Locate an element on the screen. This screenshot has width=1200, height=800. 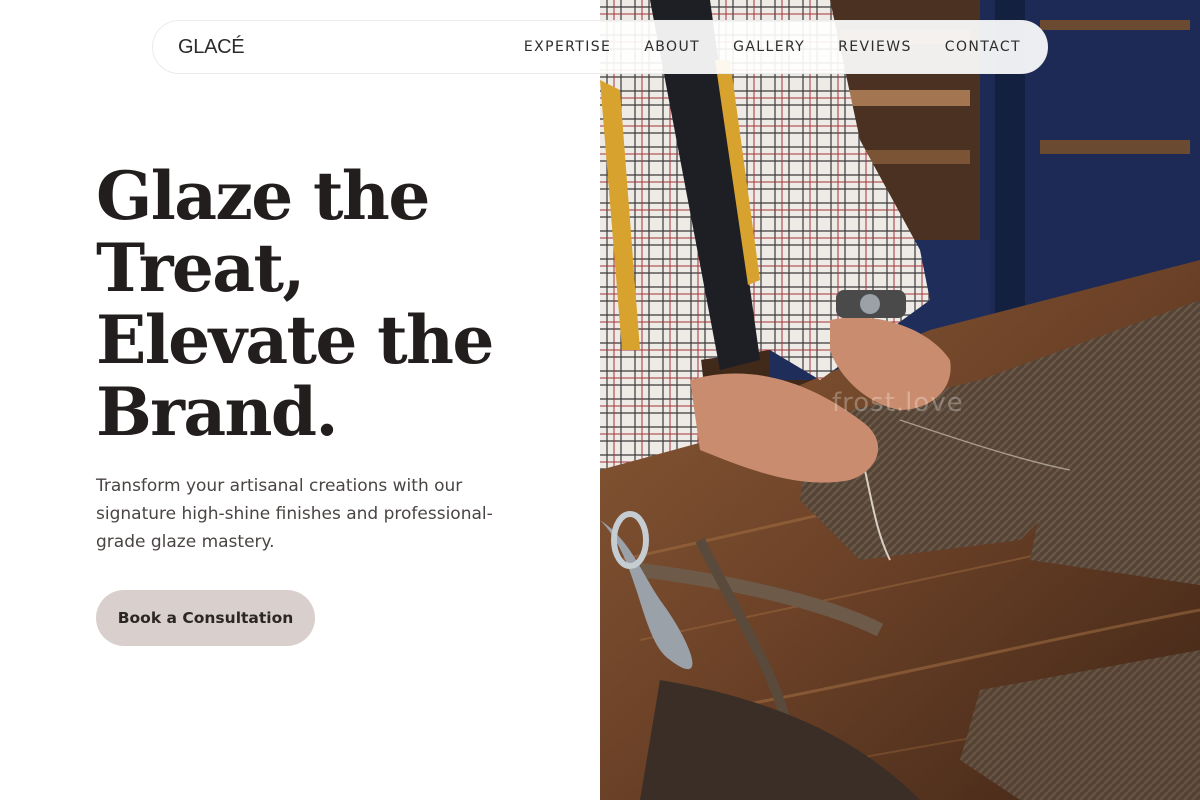
brand-logo: GLACÉ is located at coordinates (211, 47).